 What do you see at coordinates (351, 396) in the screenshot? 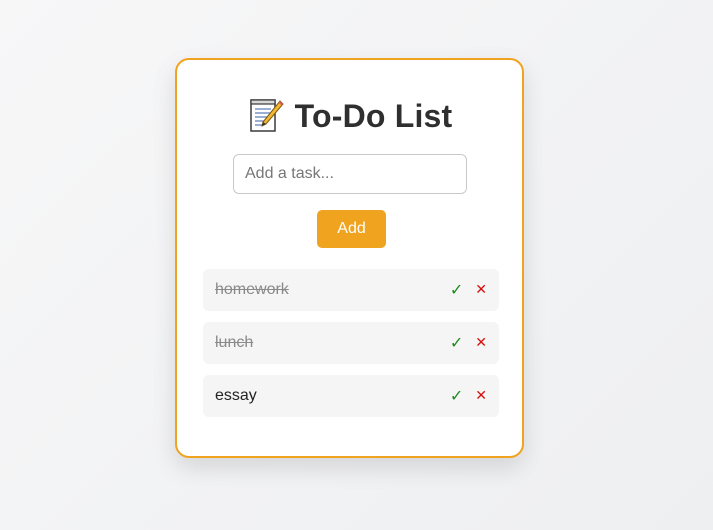
I see `task-item: essay ✓ ✕` at bounding box center [351, 396].